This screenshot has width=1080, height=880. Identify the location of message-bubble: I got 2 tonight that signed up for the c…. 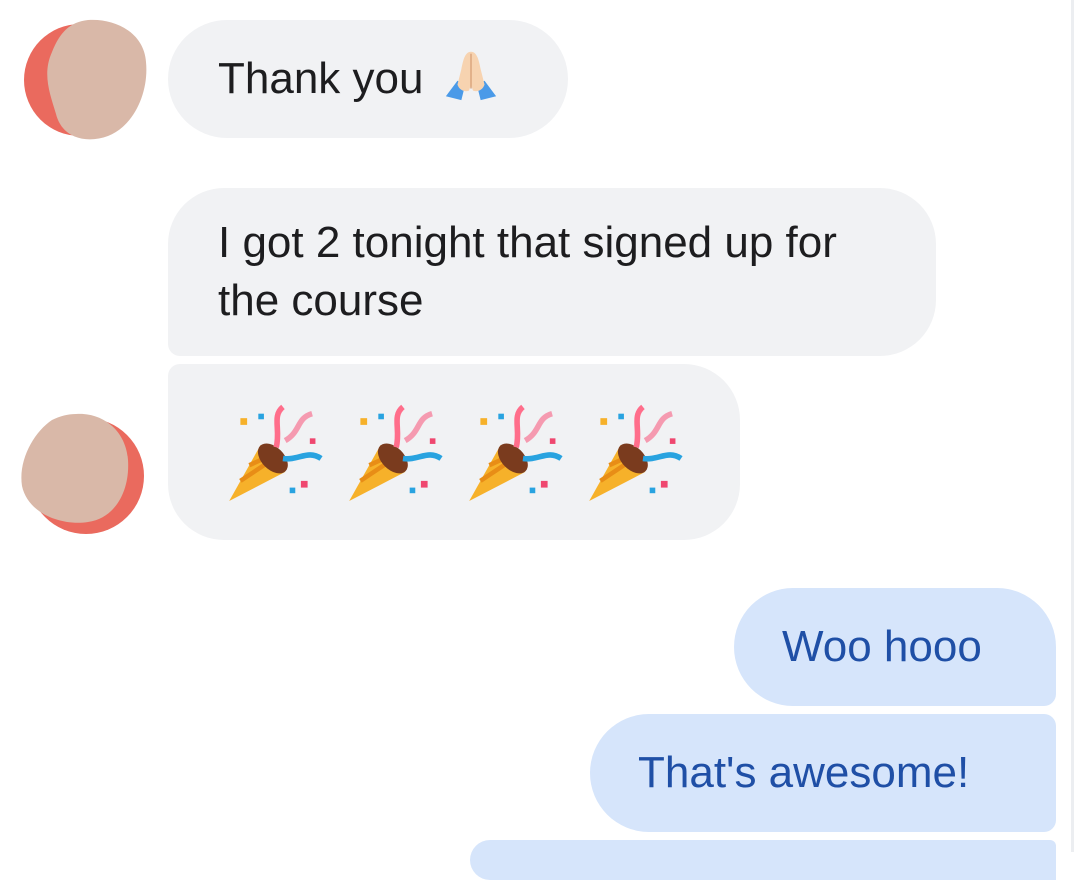
(552, 272).